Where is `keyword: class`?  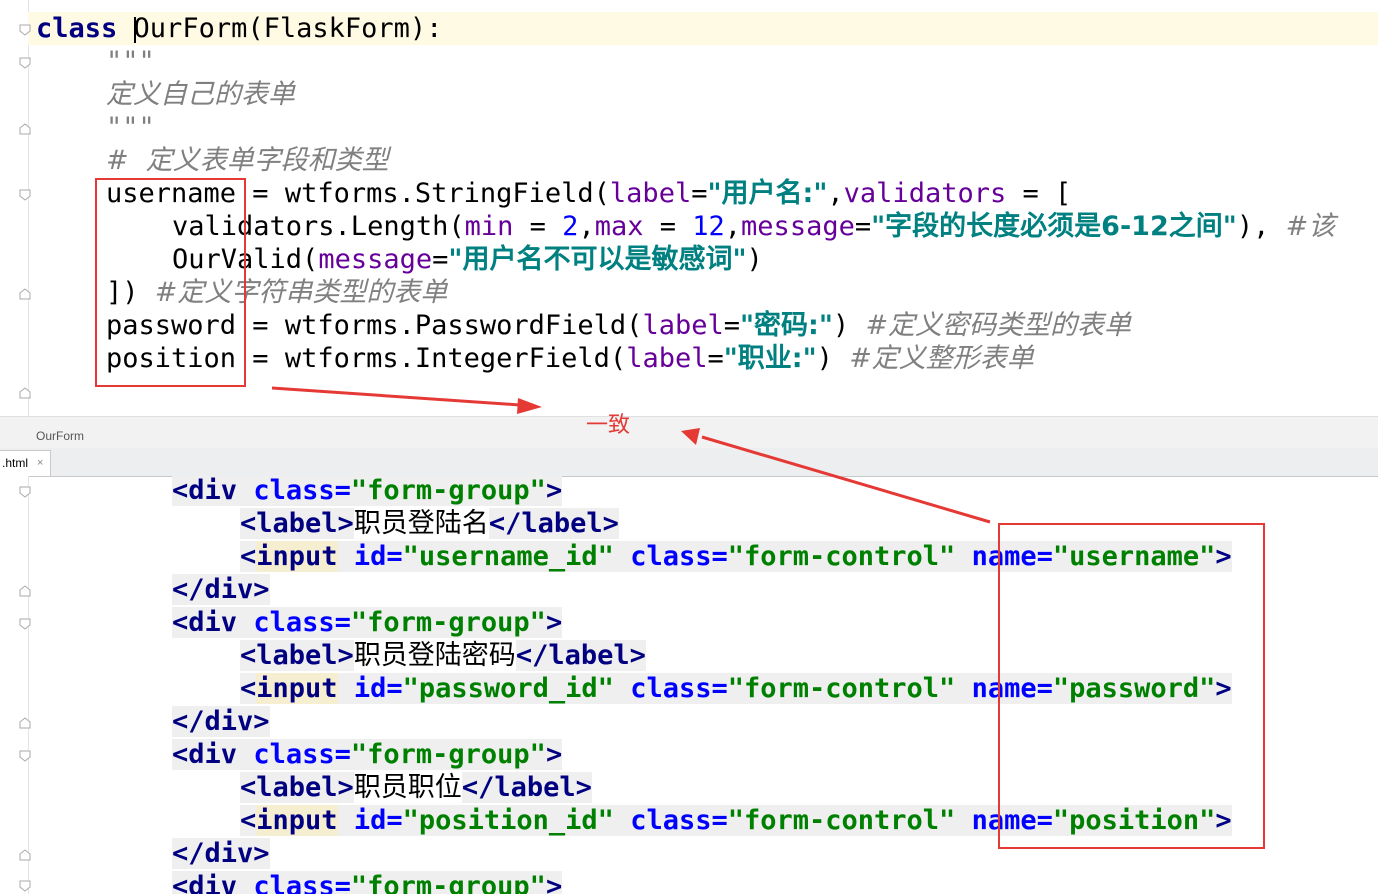
keyword: class is located at coordinates (77, 28).